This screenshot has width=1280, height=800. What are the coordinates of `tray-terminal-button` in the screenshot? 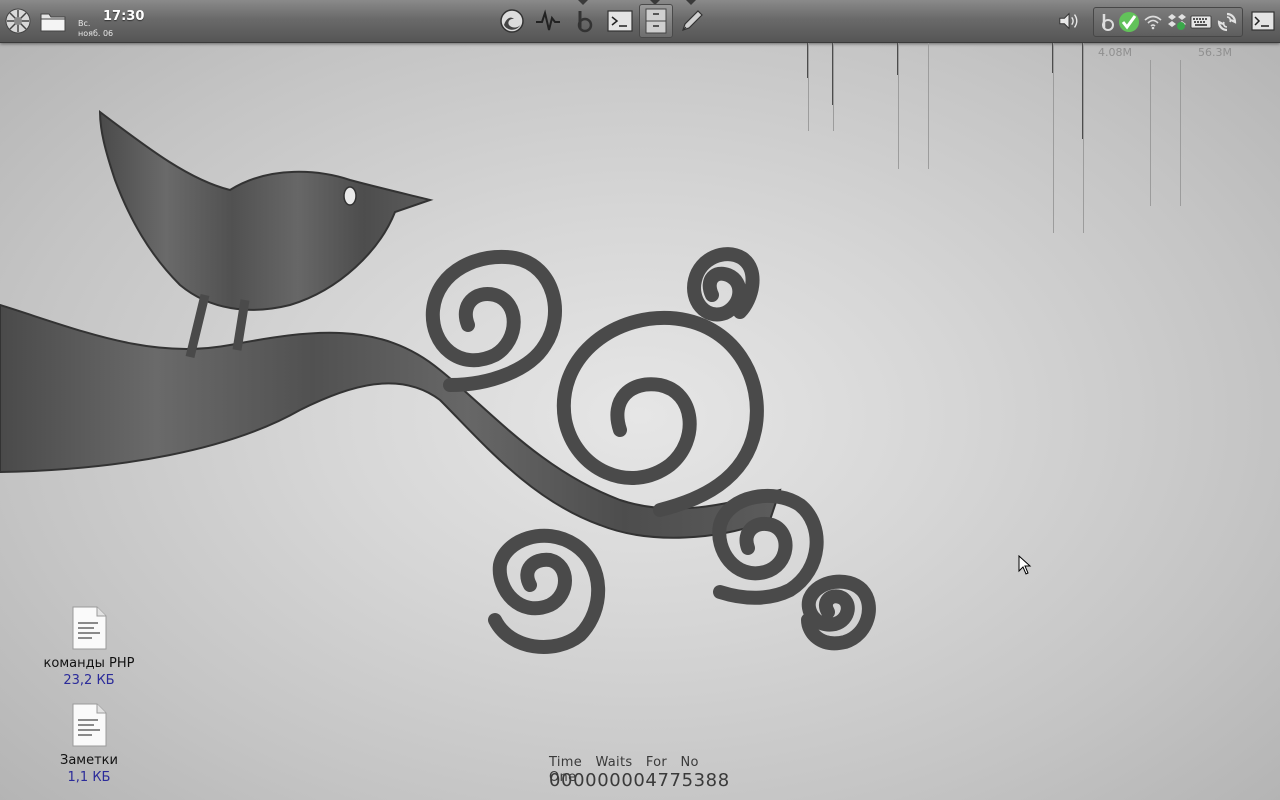 It's located at (1263, 21).